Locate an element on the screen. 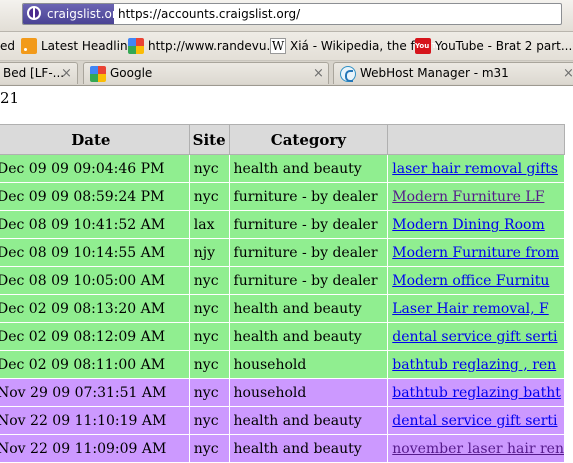 The height and width of the screenshot is (463, 573). posting-title-cell: Modern Furniture LF is located at coordinates (476, 196).